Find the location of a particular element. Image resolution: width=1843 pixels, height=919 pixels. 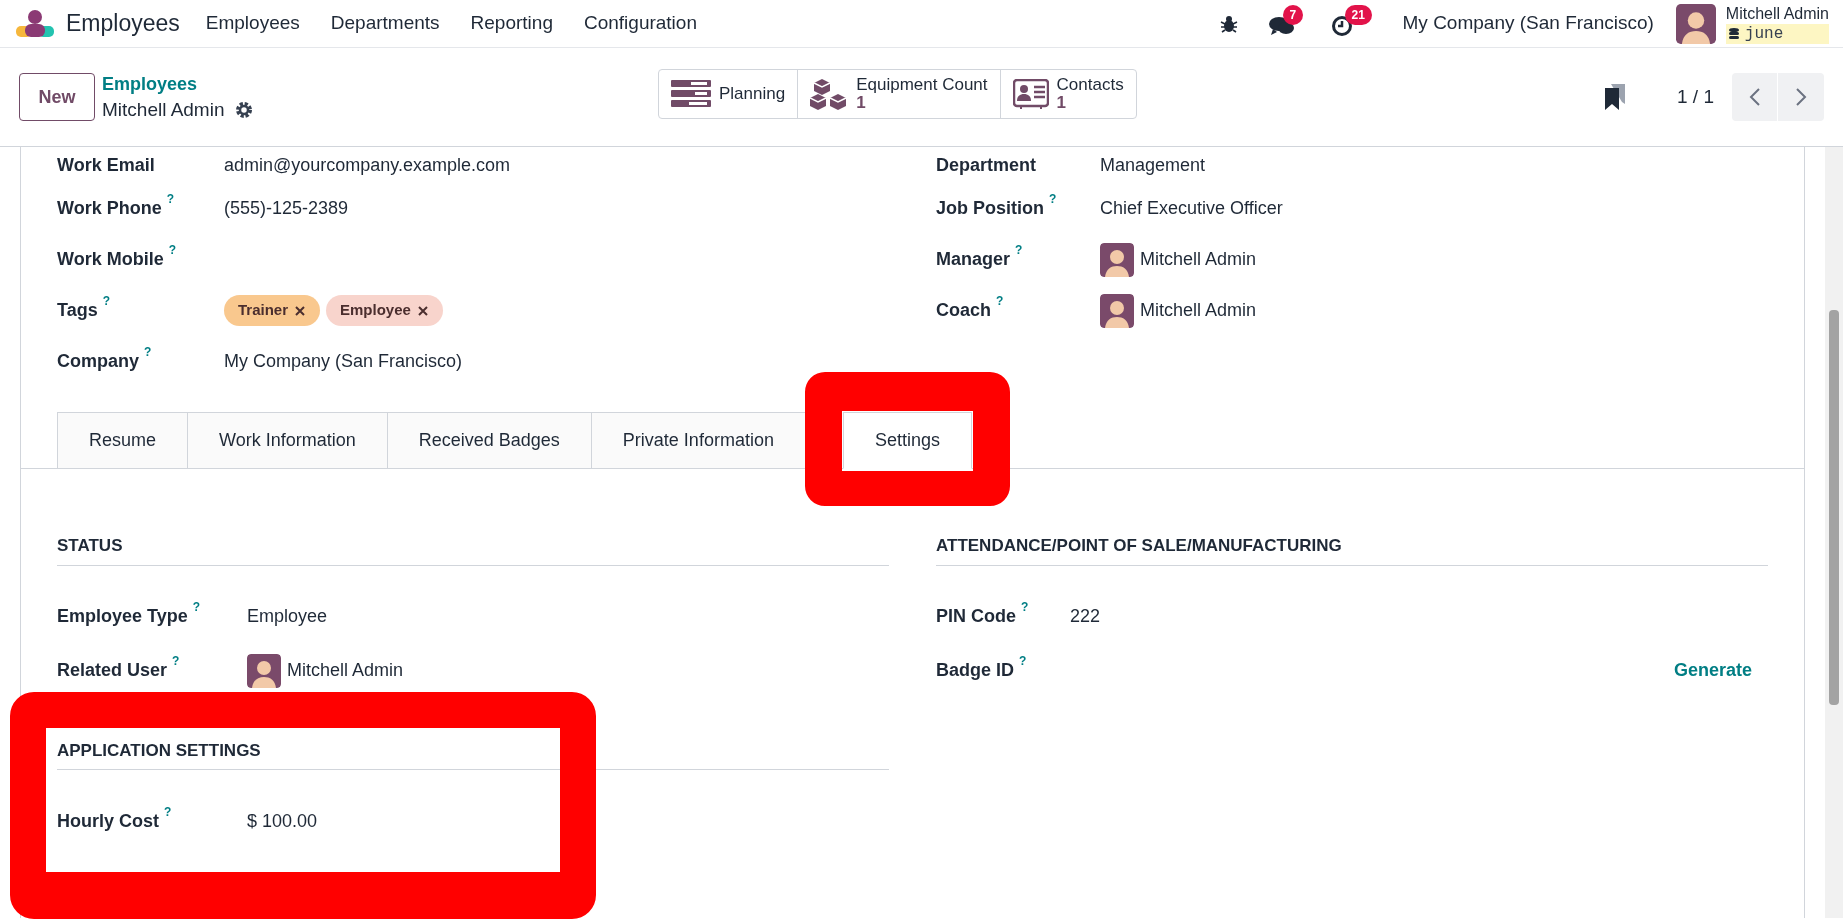

field-label: Coach is located at coordinates (963, 310).